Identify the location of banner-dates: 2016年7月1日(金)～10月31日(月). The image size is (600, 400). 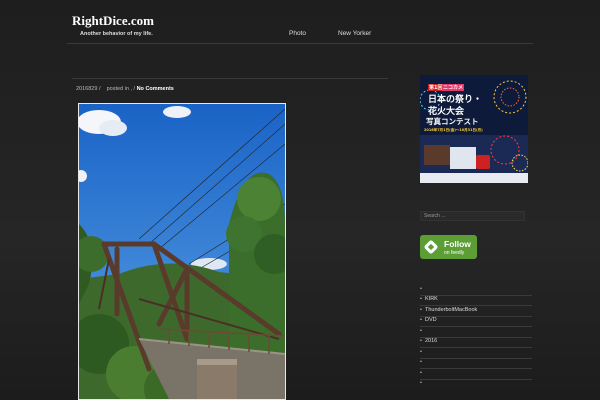
(453, 130).